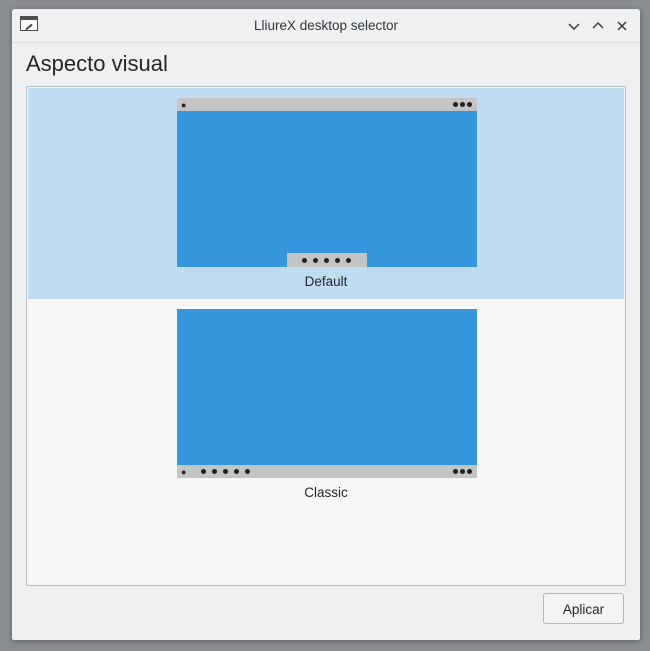  What do you see at coordinates (326, 281) in the screenshot?
I see `layout-label-default: Default` at bounding box center [326, 281].